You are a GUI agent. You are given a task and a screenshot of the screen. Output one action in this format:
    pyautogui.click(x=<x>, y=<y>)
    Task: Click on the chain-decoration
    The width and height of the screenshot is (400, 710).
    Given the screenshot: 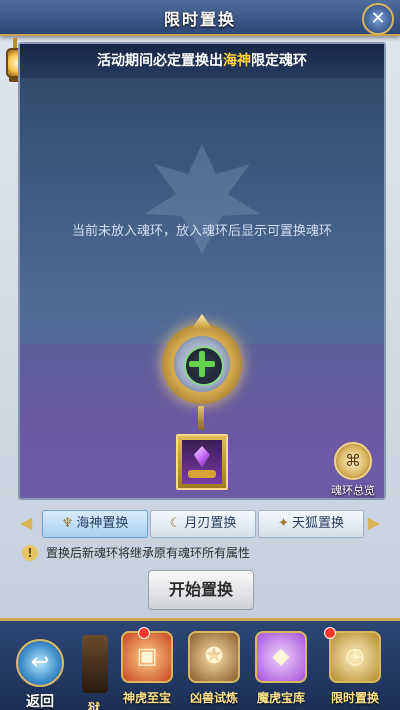 What is the action you would take?
    pyautogui.click(x=201, y=418)
    